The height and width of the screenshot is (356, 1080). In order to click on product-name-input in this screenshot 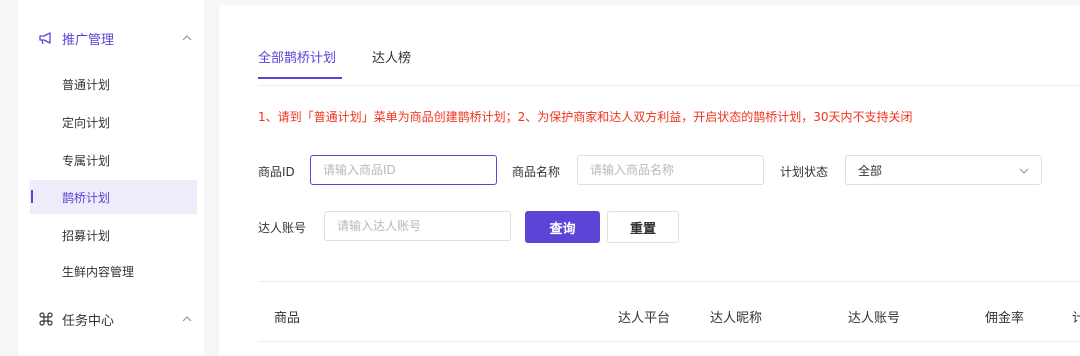, I will do `click(670, 170)`.